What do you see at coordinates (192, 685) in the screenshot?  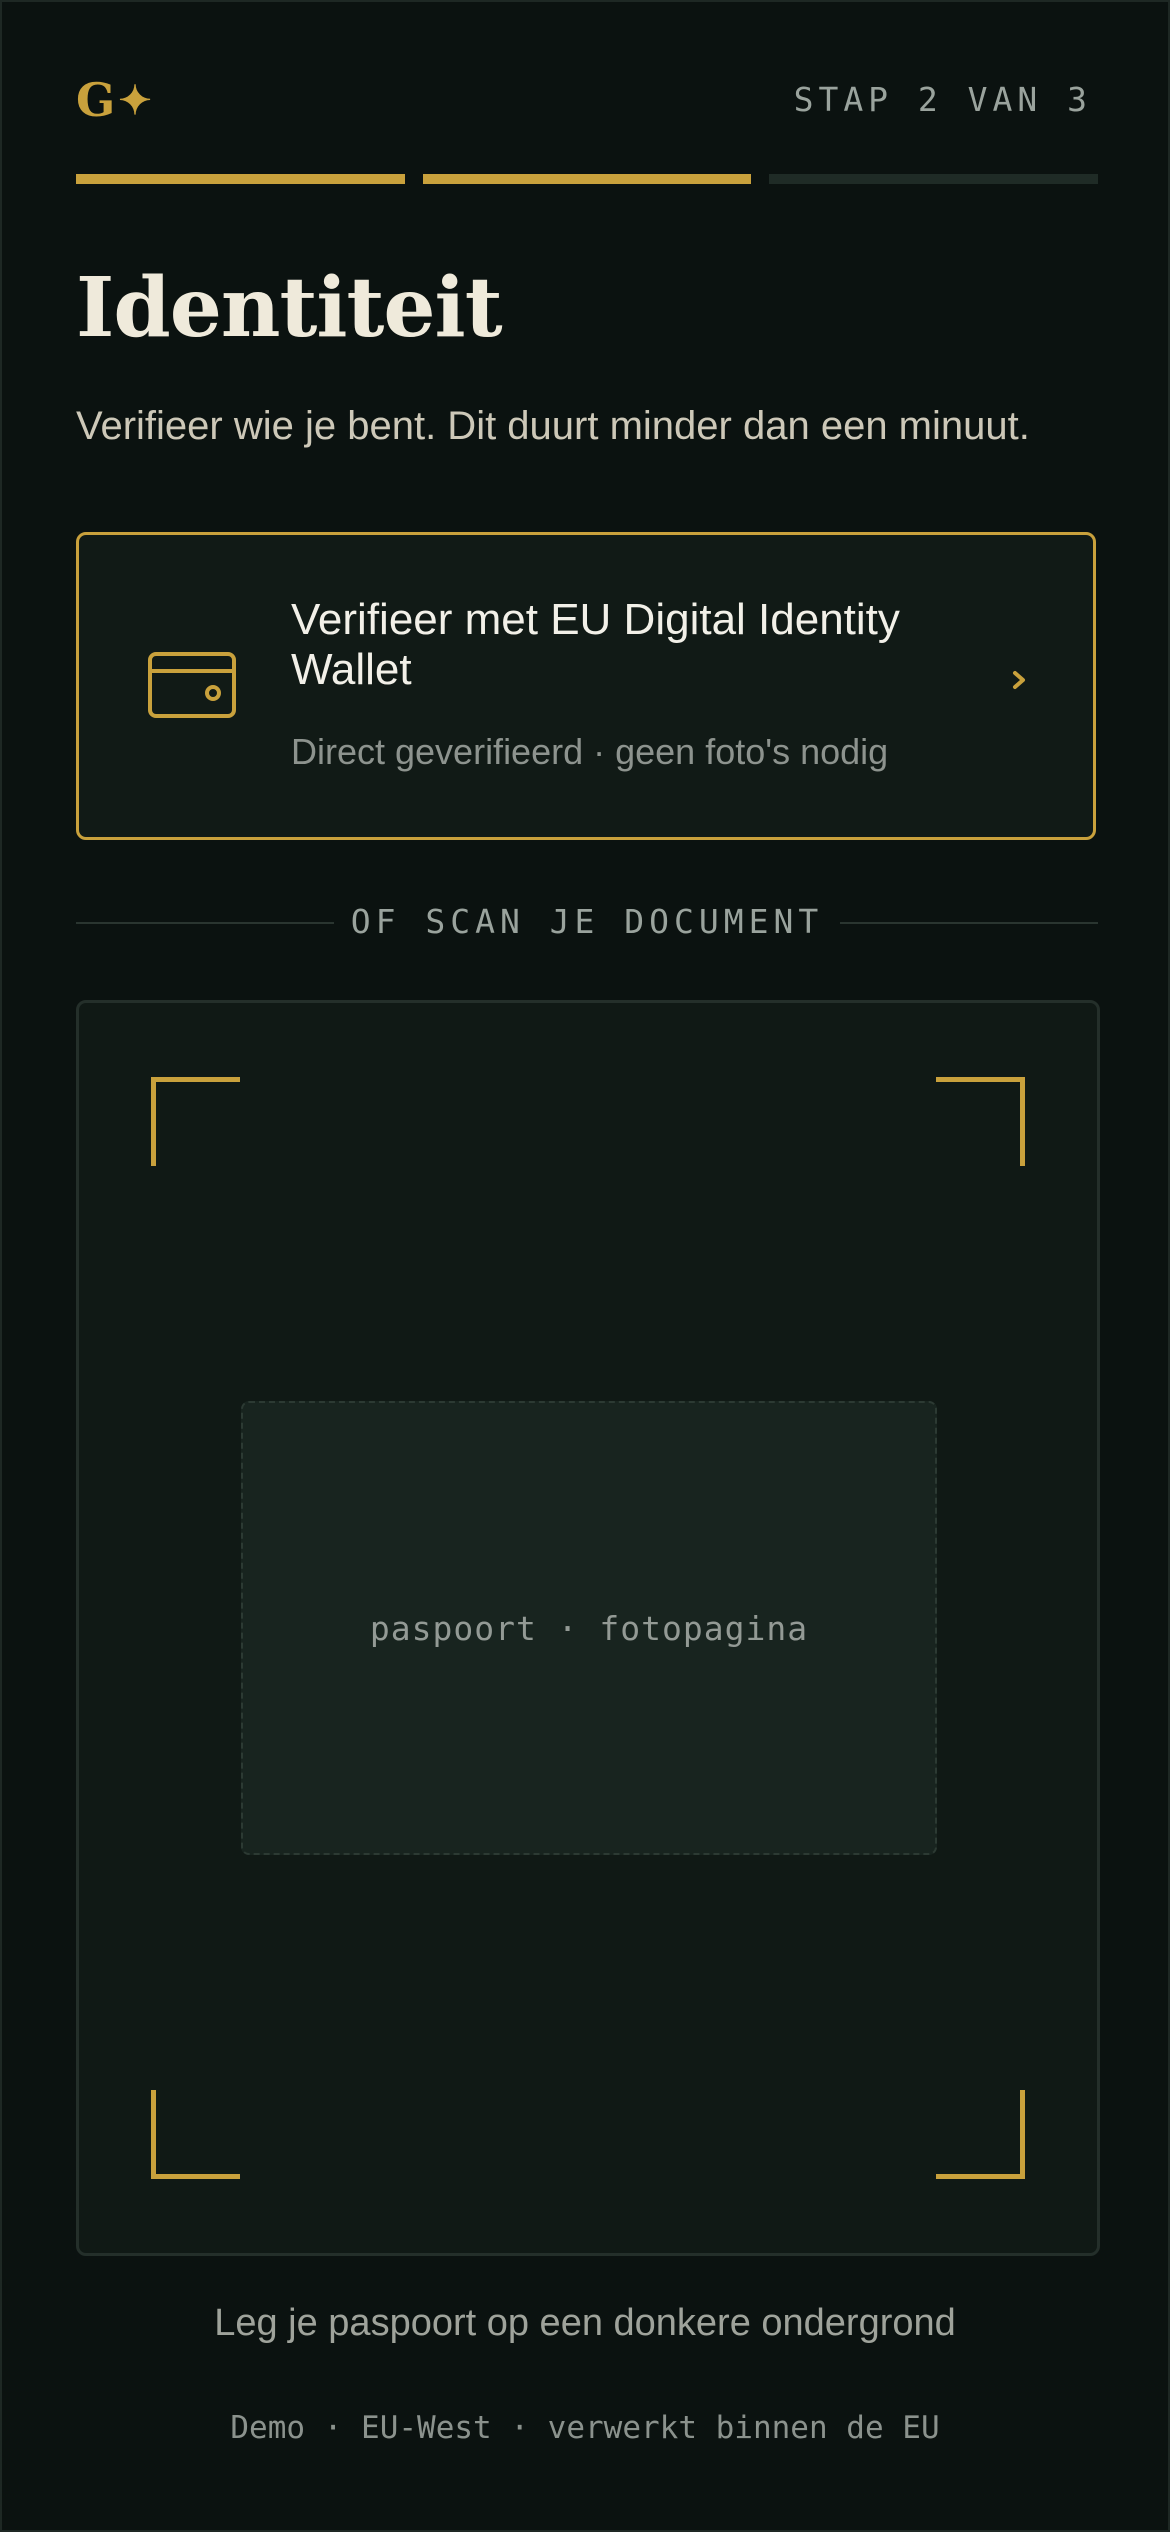 I see `wallet-card-icon` at bounding box center [192, 685].